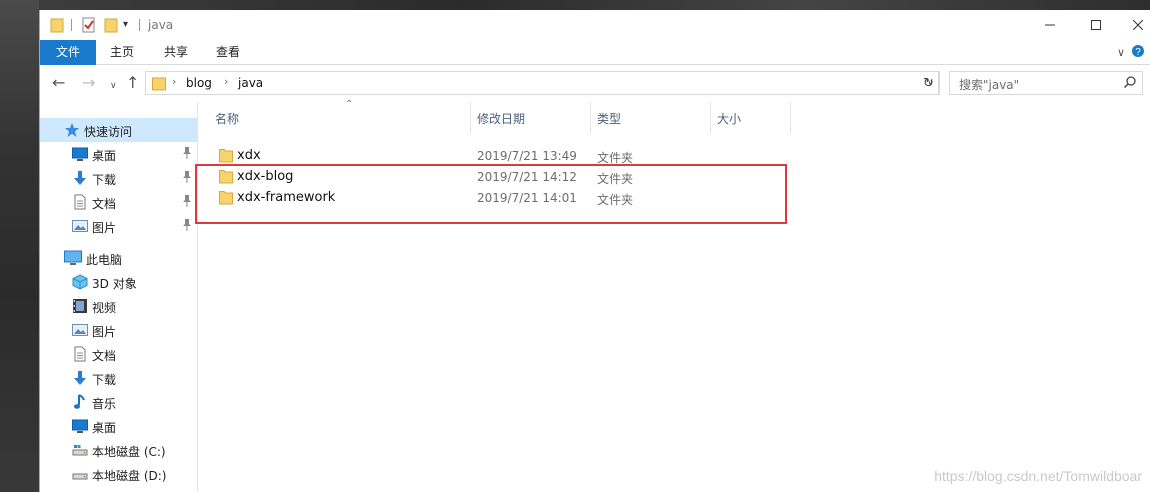 This screenshot has height=492, width=1150. I want to click on watermark-text: https://blog.csdn.net/Tomwildboar, so click(1038, 476).